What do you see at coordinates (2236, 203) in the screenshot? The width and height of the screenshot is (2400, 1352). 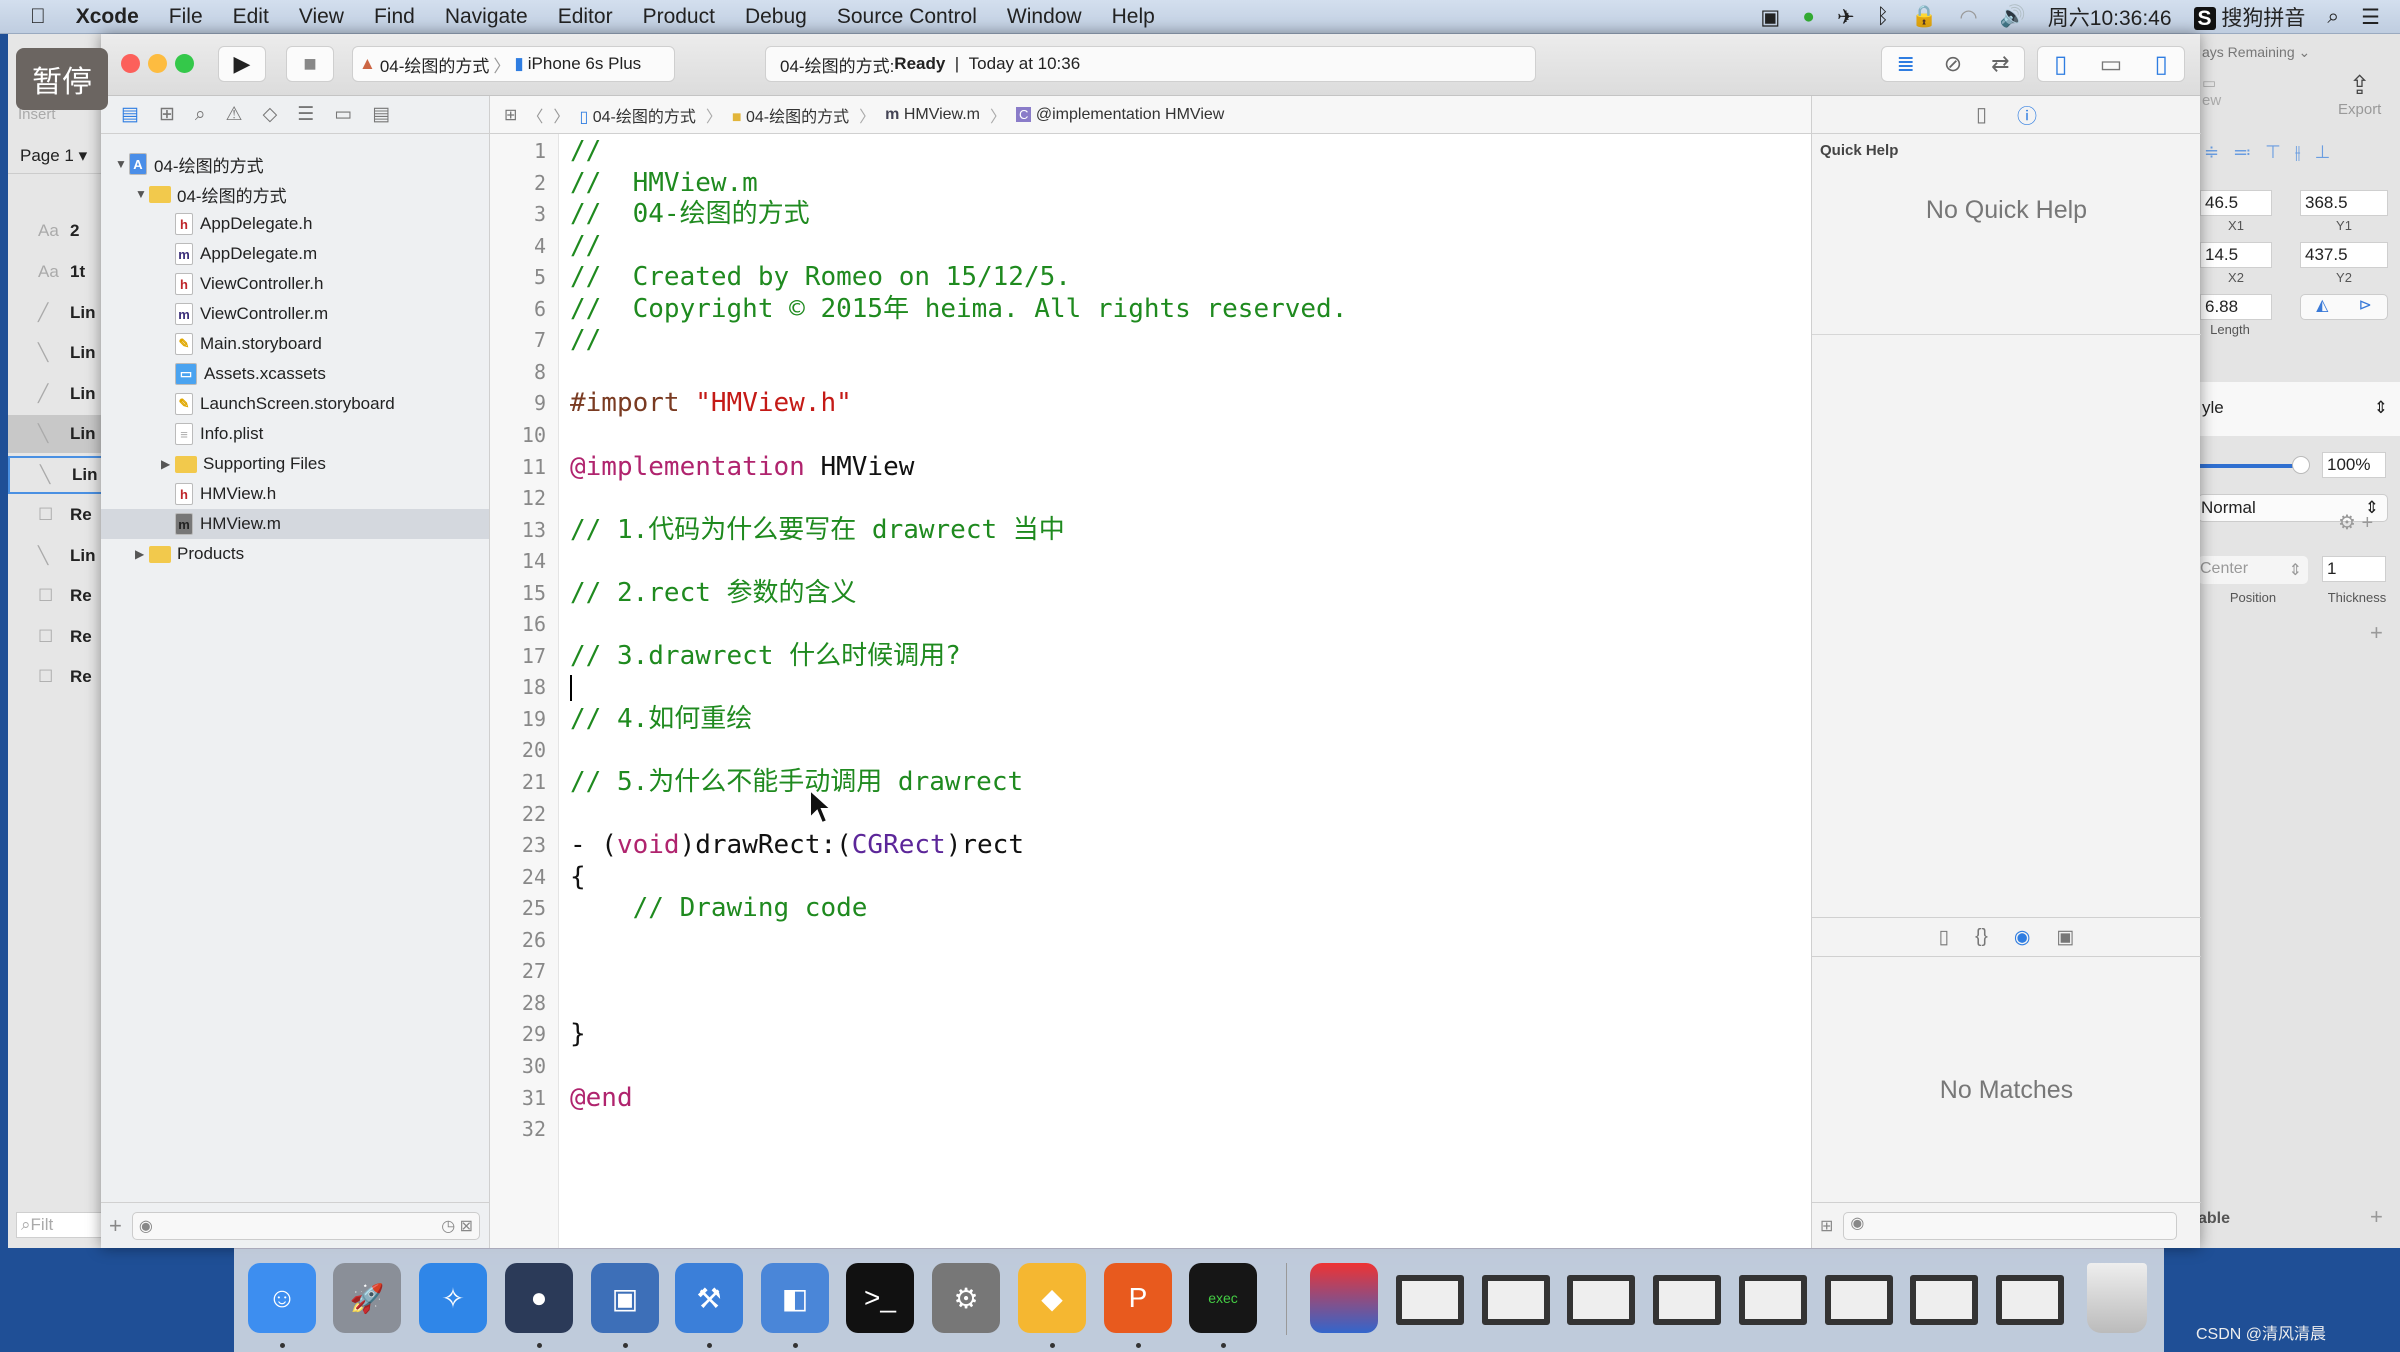 I see `x1-field: 46.5` at bounding box center [2236, 203].